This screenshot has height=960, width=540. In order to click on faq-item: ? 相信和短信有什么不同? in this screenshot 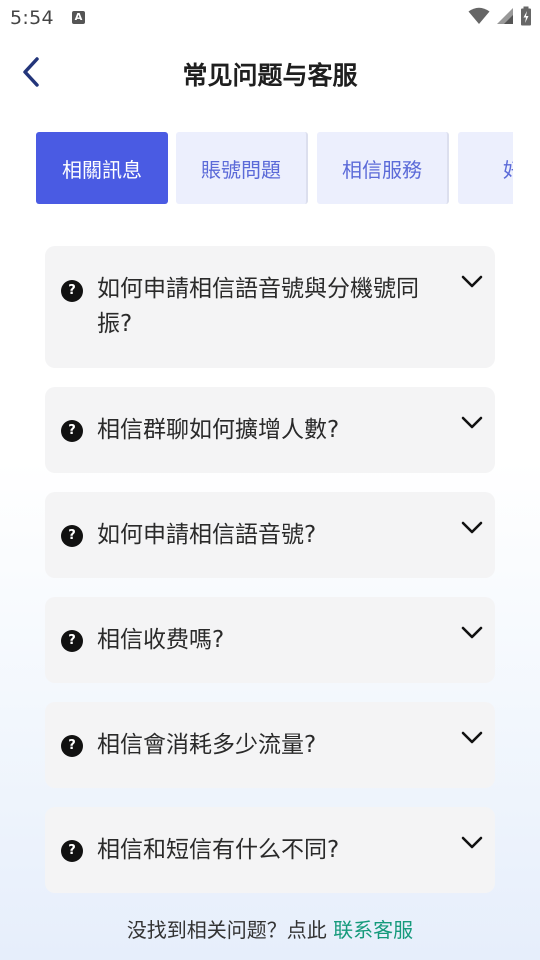, I will do `click(270, 850)`.